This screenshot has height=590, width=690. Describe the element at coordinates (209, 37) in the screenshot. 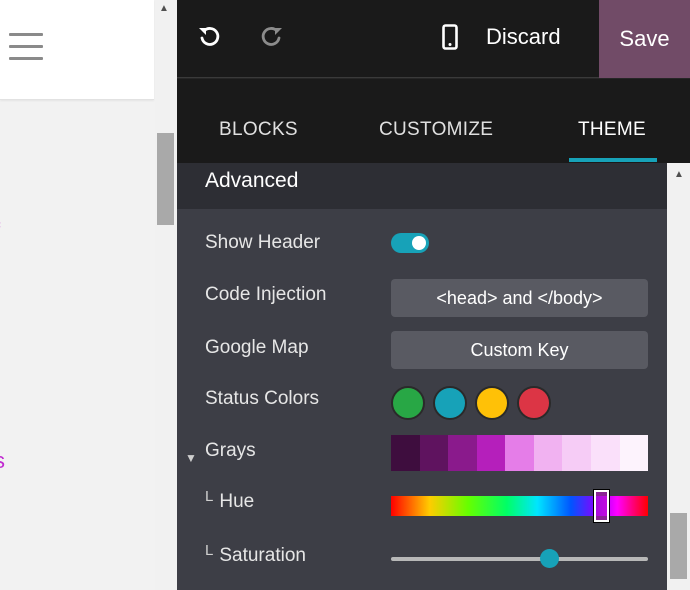

I see `undo-icon` at that location.